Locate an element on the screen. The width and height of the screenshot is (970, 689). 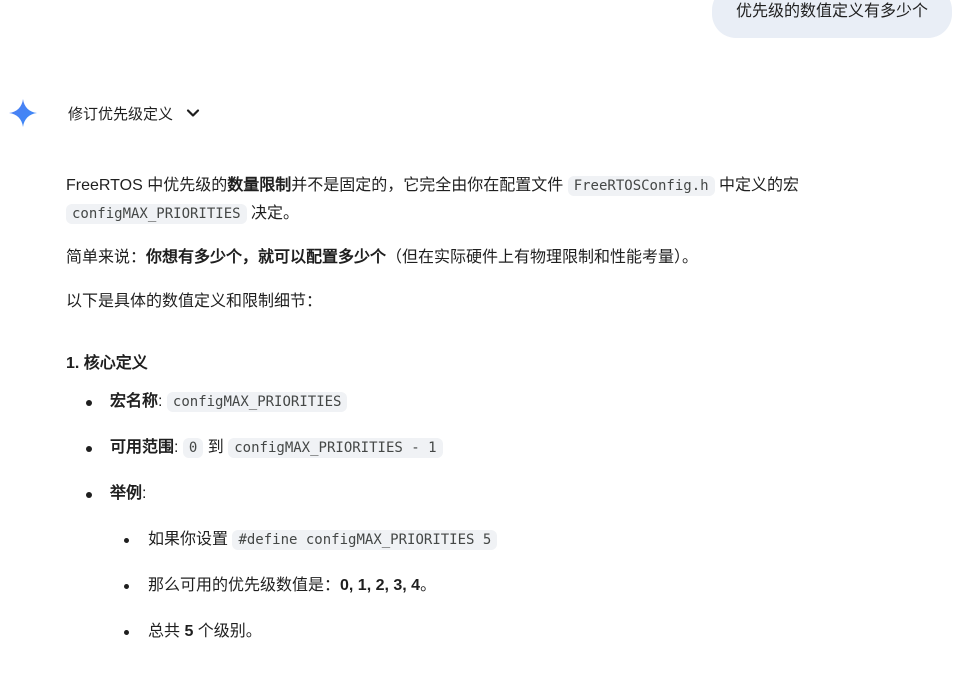
text: （但在实际硬件上有物理限制和性能考量）。 is located at coordinates (542, 257).